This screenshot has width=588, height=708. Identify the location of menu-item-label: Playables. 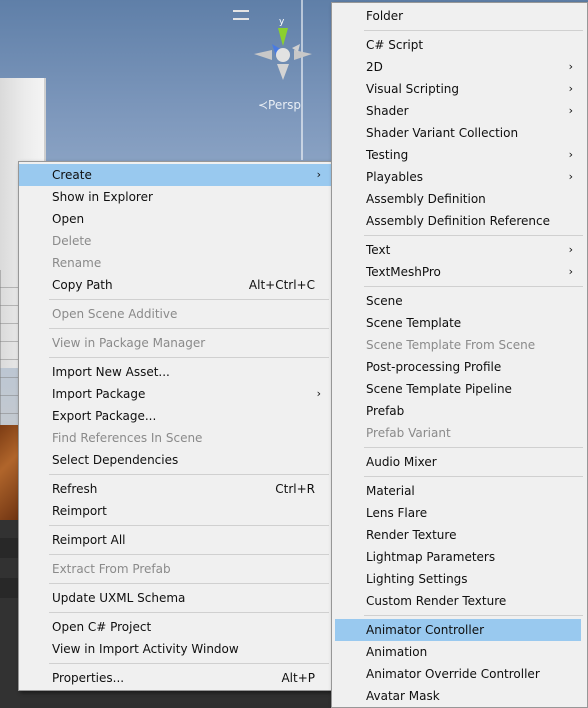
(394, 177).